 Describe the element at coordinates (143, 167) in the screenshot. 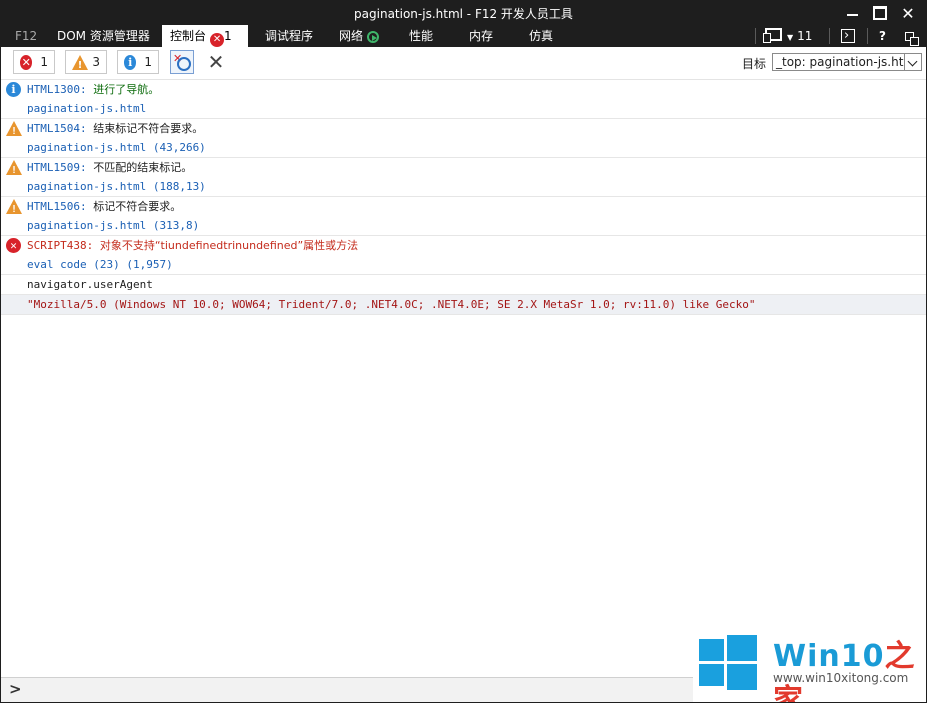

I see `message-text: 不匹配的结束标记。` at that location.